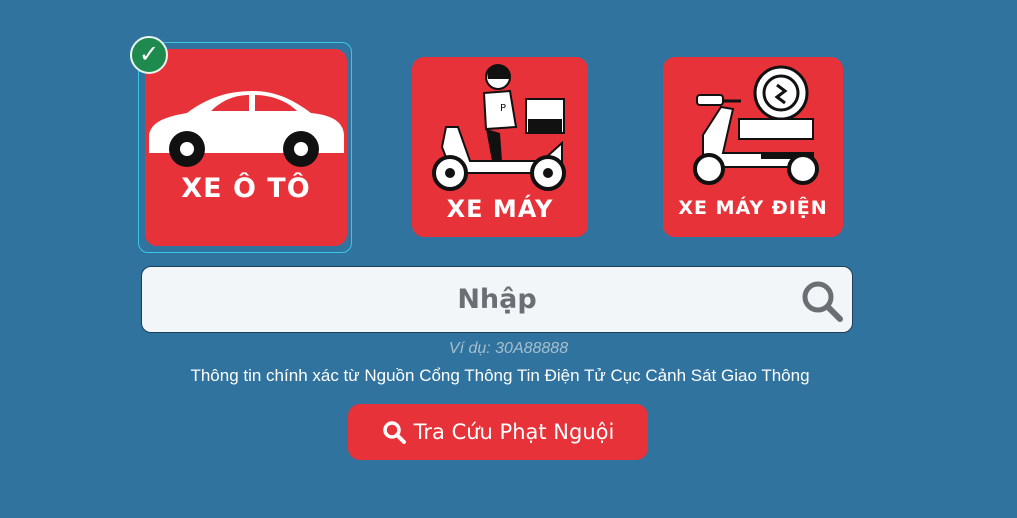 This screenshot has height=518, width=1017. I want to click on lookup-button-label: Tra Cứu Phạt Nguội, so click(514, 432).